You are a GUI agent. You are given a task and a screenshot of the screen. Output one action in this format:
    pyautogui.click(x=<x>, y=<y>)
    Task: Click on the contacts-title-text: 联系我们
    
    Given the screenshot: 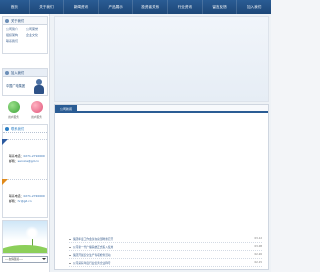 What is the action you would take?
    pyautogui.click(x=18, y=129)
    